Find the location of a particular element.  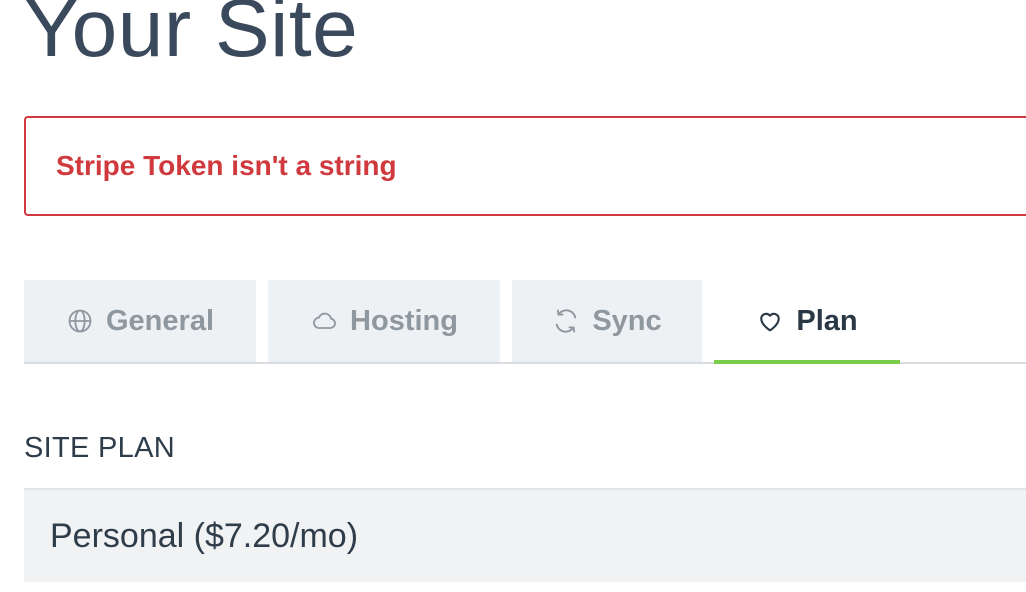

tab-hosting: Hosting is located at coordinates (384, 321).